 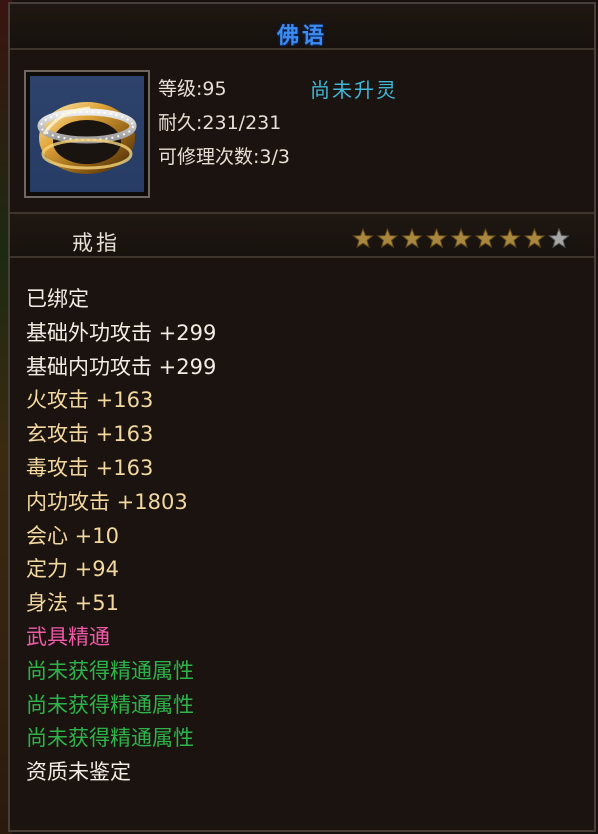 I want to click on star-rating, so click(x=462, y=240).